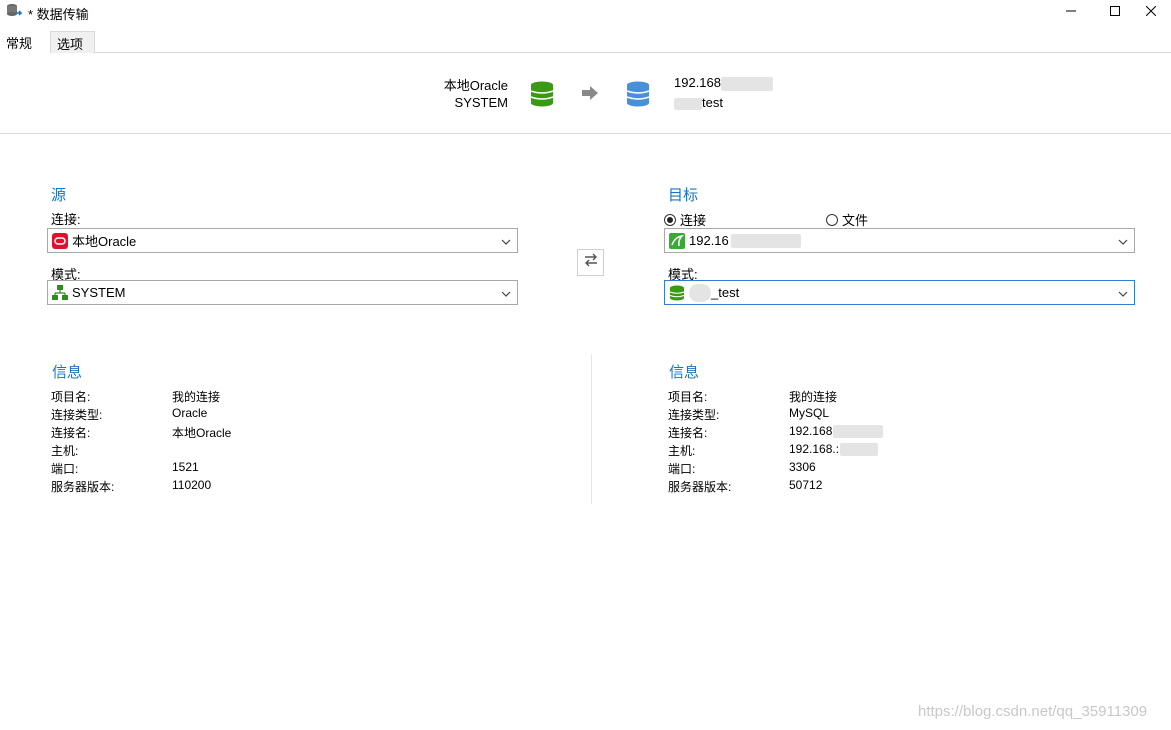 The height and width of the screenshot is (730, 1171). I want to click on database-transfer-icon, so click(14, 11).